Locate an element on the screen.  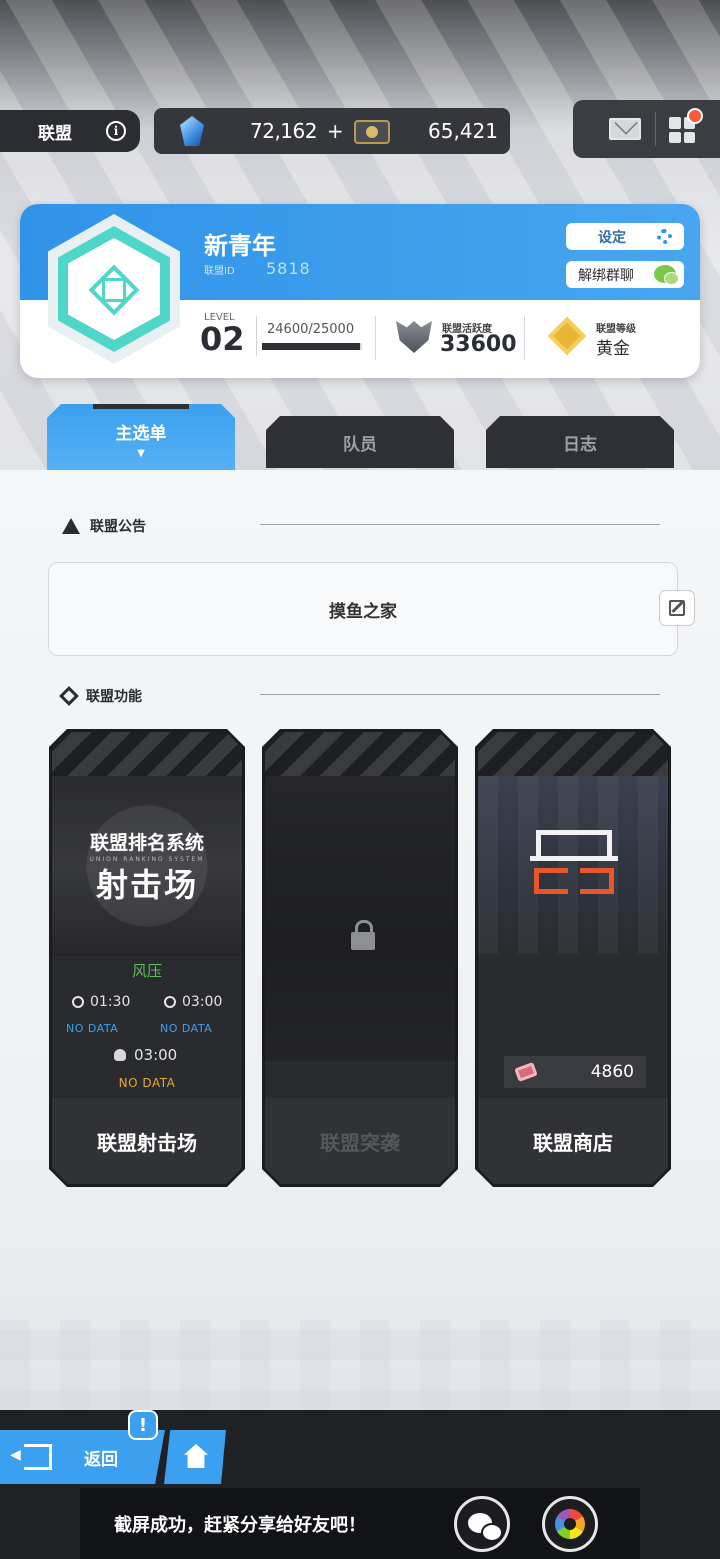
timer-1: 01:30 is located at coordinates (101, 1002).